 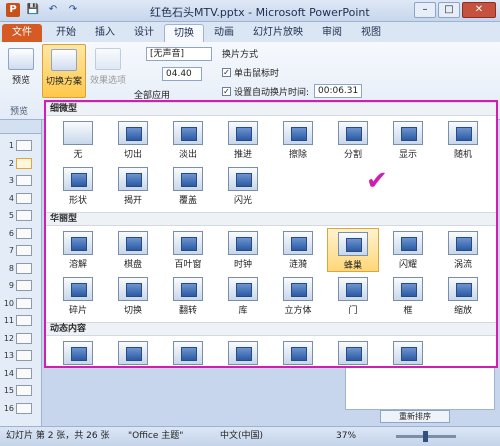 I want to click on transition-item: 形状, so click(x=78, y=186).